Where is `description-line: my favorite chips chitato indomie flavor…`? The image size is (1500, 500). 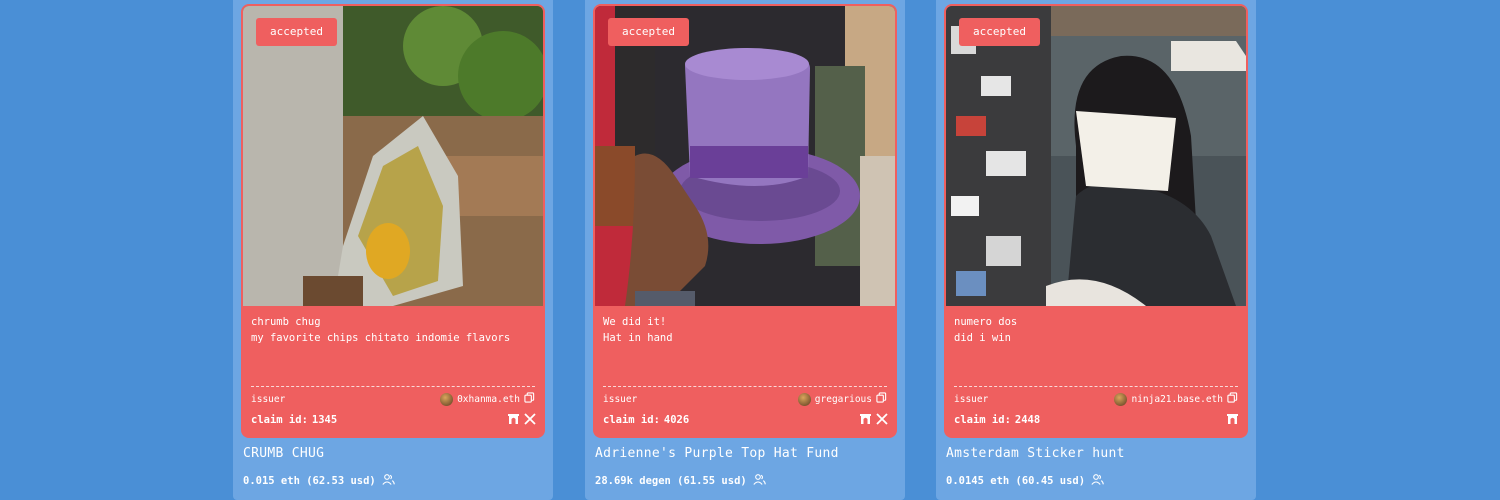 description-line: my favorite chips chitato indomie flavor… is located at coordinates (381, 338).